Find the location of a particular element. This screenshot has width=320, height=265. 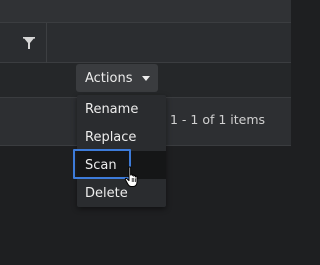

grid-header-strip is located at coordinates (145, 11).